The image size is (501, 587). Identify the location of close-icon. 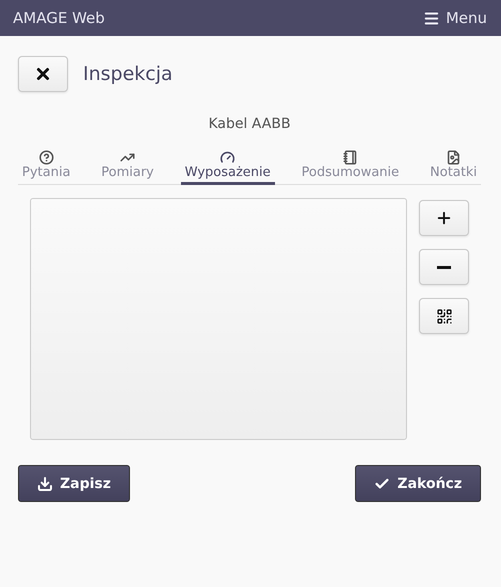
(43, 74).